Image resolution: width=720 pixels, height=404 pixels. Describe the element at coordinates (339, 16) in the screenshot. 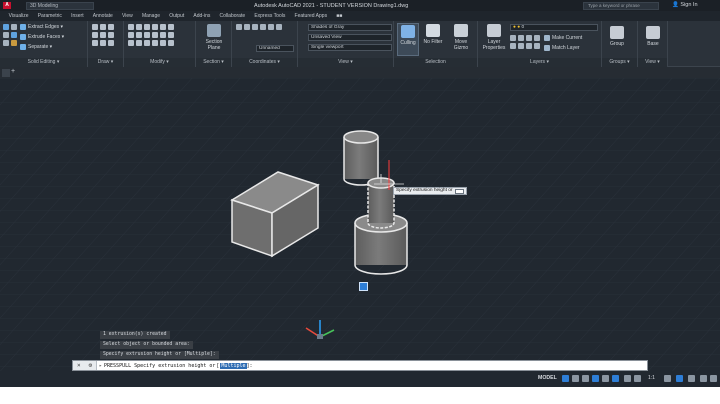

I see `tab-extra: ■■` at that location.